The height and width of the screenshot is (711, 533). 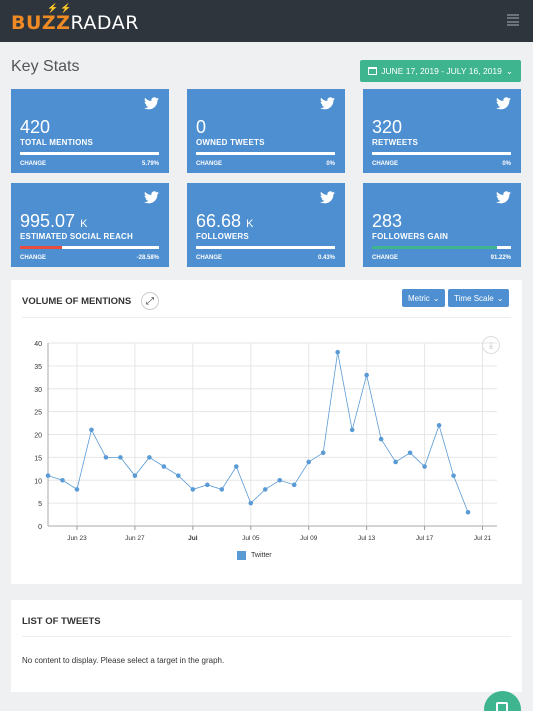 What do you see at coordinates (60, 8) in the screenshot?
I see `logo-bolt-icon: ⚡⚡` at bounding box center [60, 8].